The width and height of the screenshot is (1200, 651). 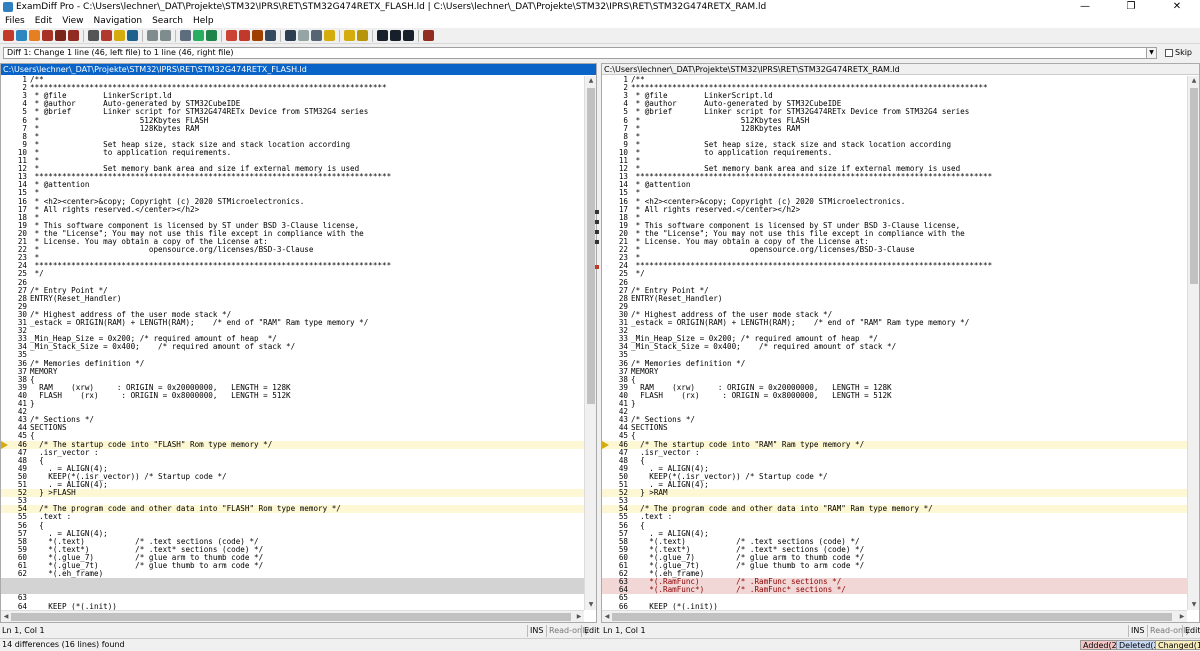 What do you see at coordinates (152, 35) in the screenshot?
I see `undo-icon` at bounding box center [152, 35].